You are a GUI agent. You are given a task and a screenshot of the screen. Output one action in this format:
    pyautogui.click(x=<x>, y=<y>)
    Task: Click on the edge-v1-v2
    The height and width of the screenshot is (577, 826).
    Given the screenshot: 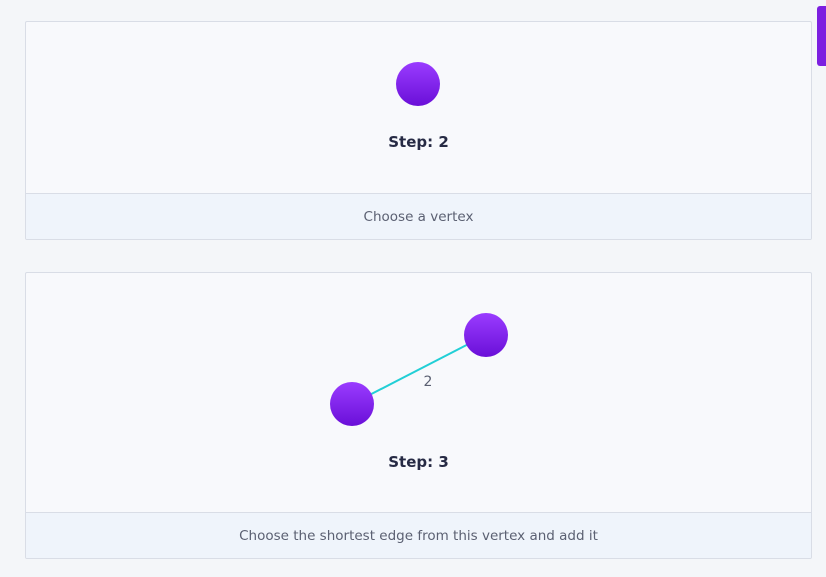 What is the action you would take?
    pyautogui.click(x=419, y=369)
    